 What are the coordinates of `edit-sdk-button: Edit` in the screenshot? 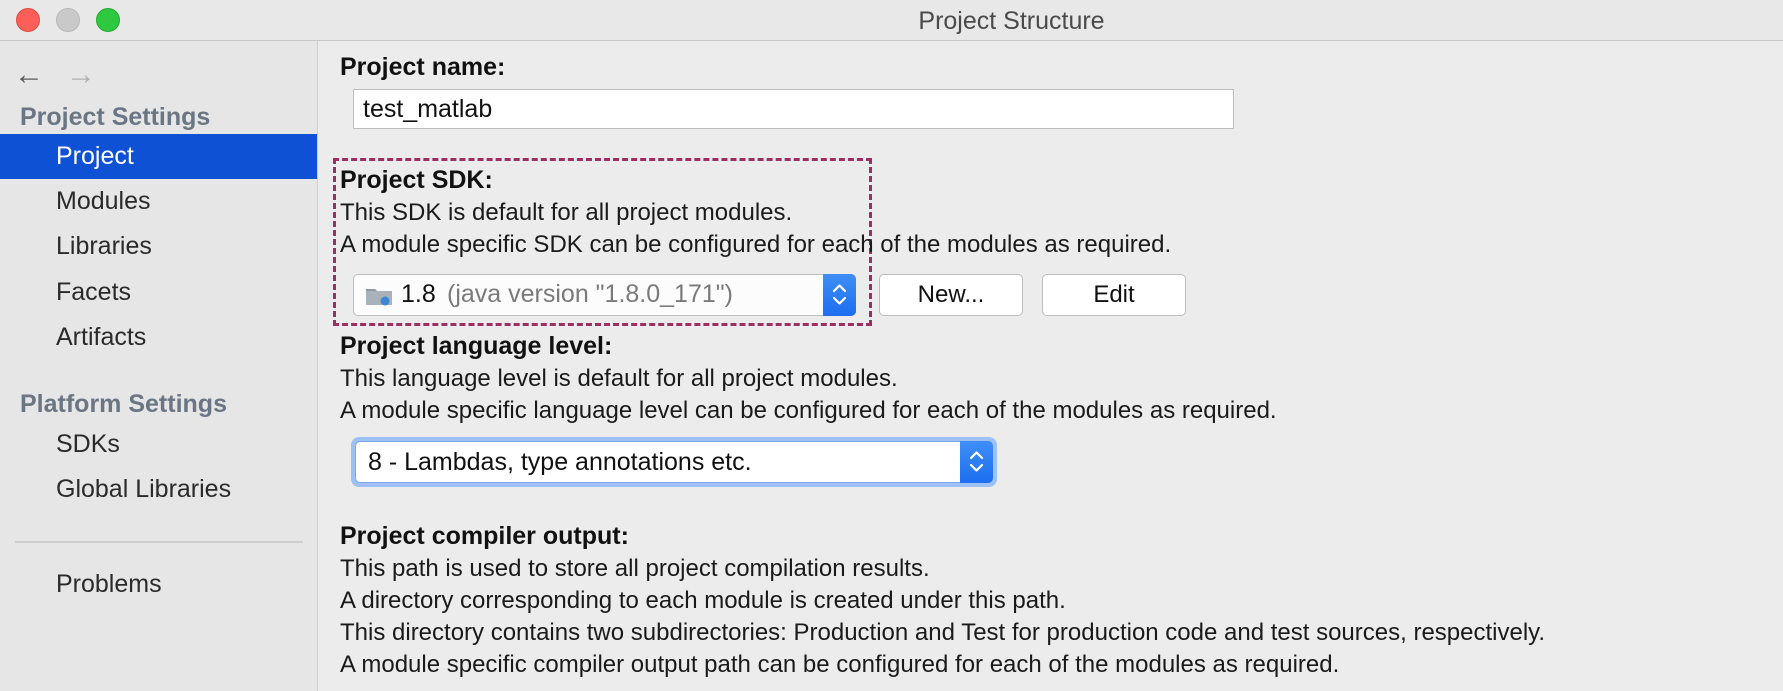 It's located at (1114, 295).